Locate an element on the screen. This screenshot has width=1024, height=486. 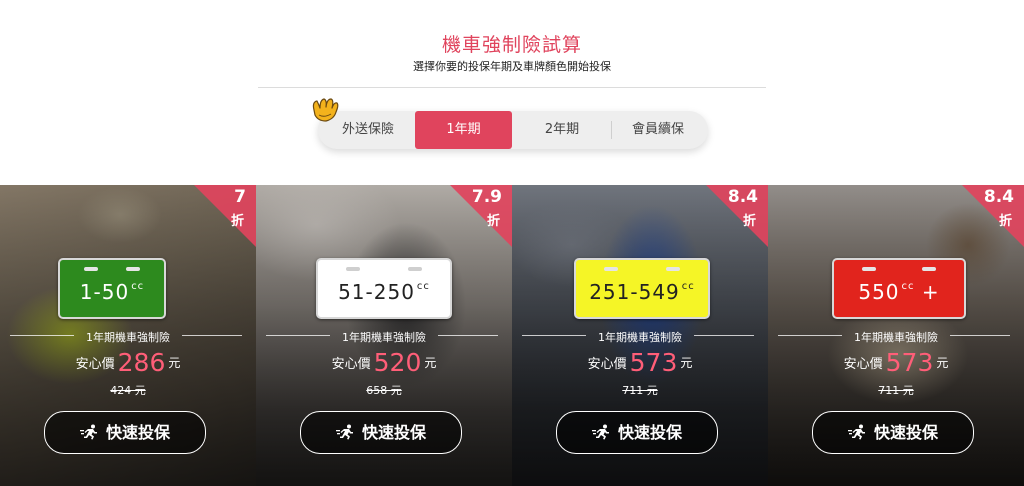
license-plate-green: 1-50 cc is located at coordinates (112, 288).